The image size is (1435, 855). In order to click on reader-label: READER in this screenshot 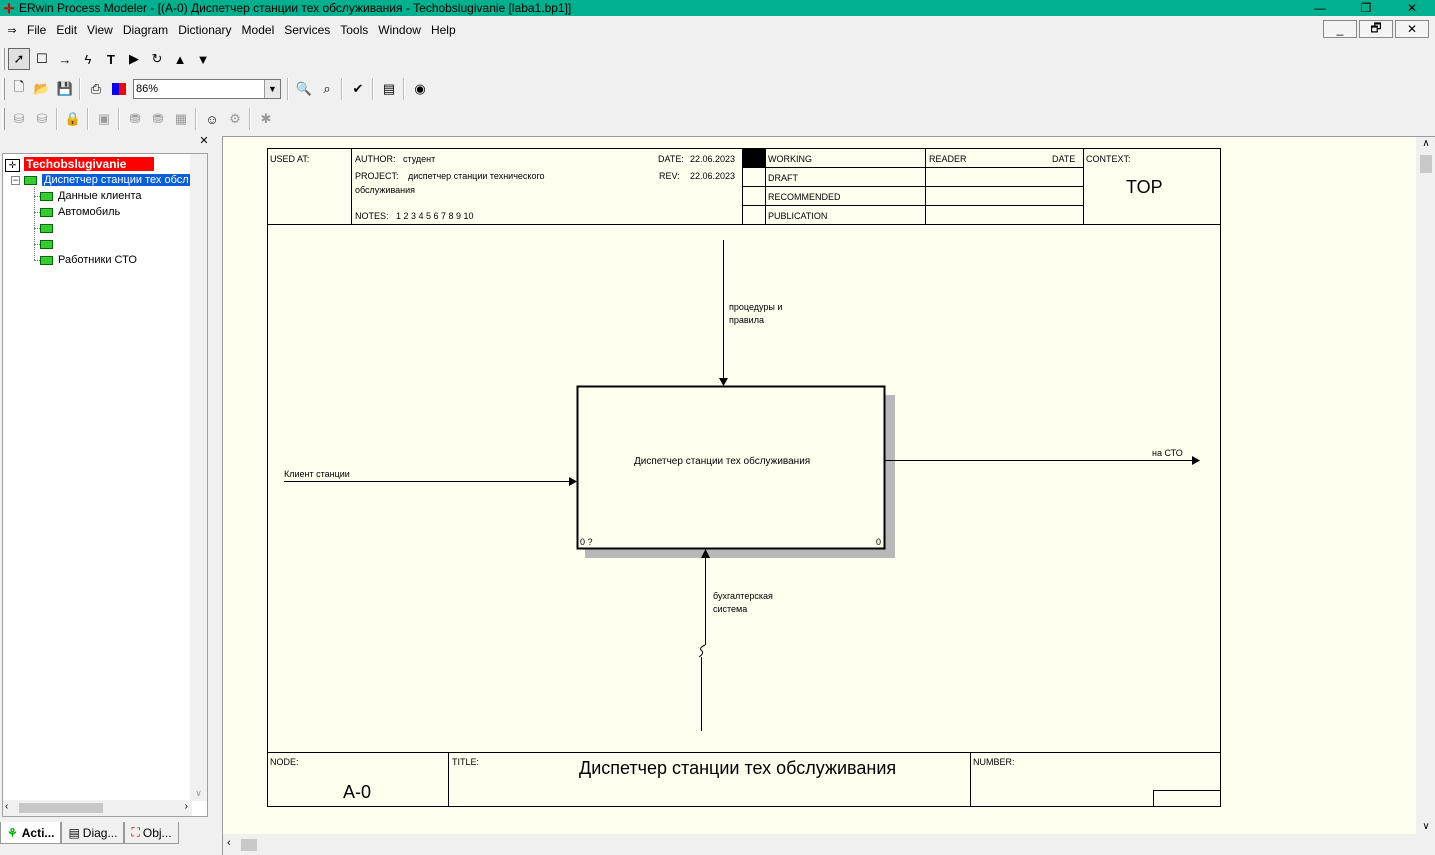, I will do `click(948, 159)`.